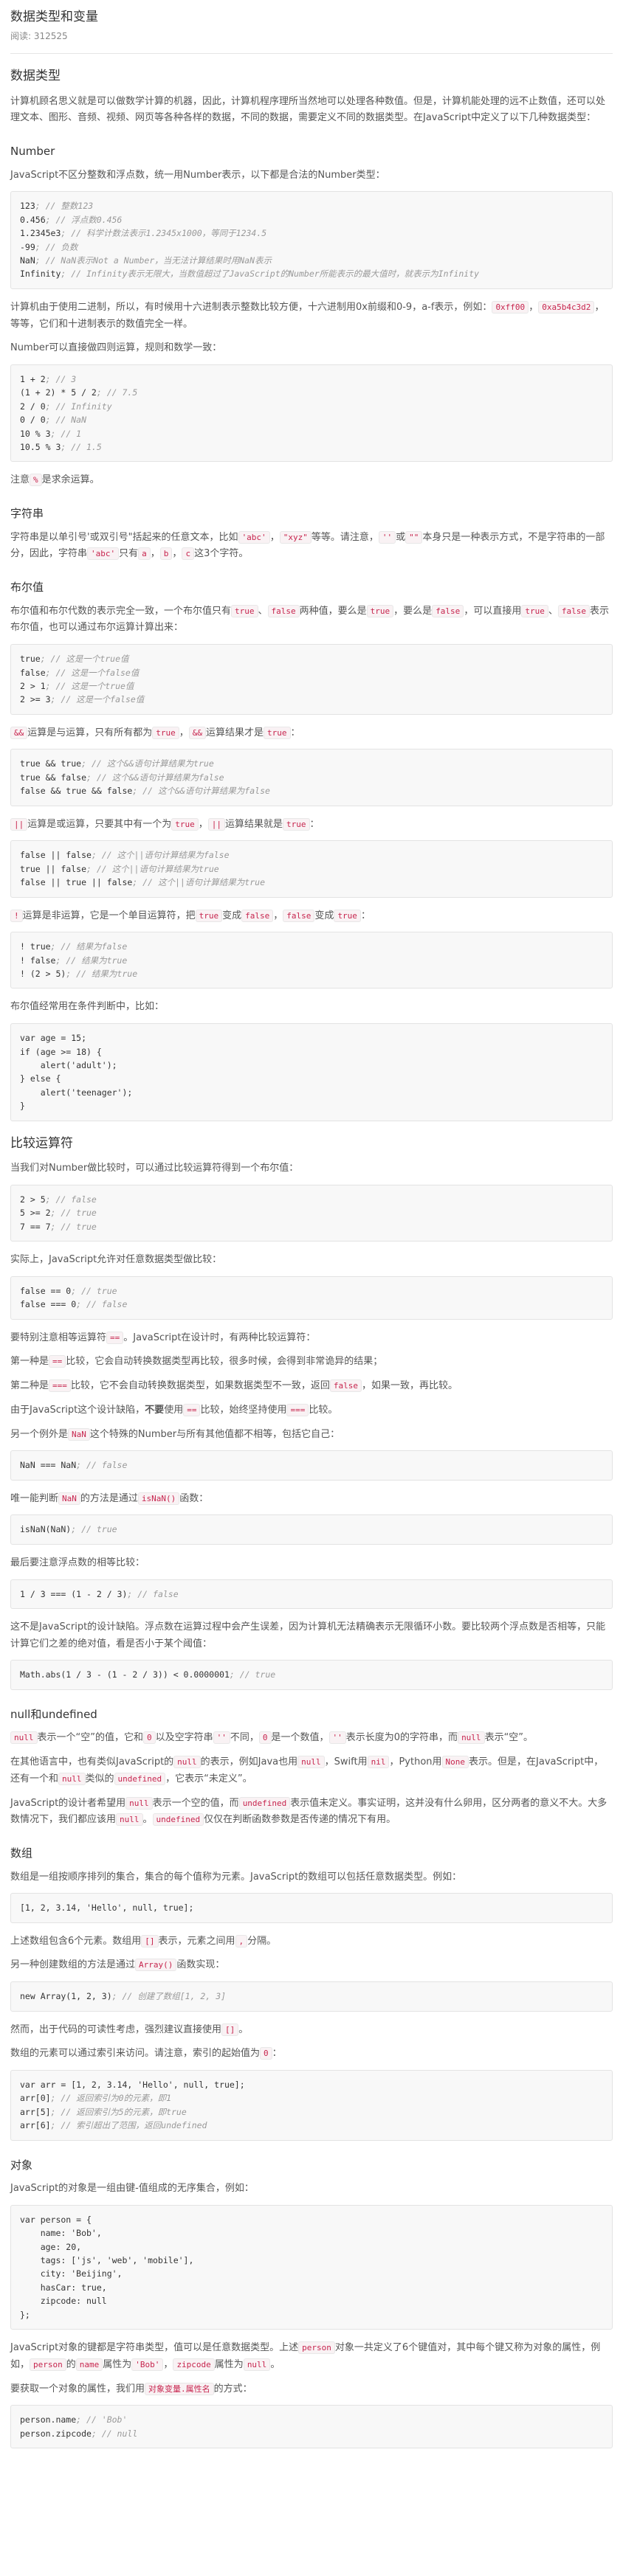 The width and height of the screenshot is (623, 2576). Describe the element at coordinates (51, 764) in the screenshot. I see `code-line: true && true` at that location.